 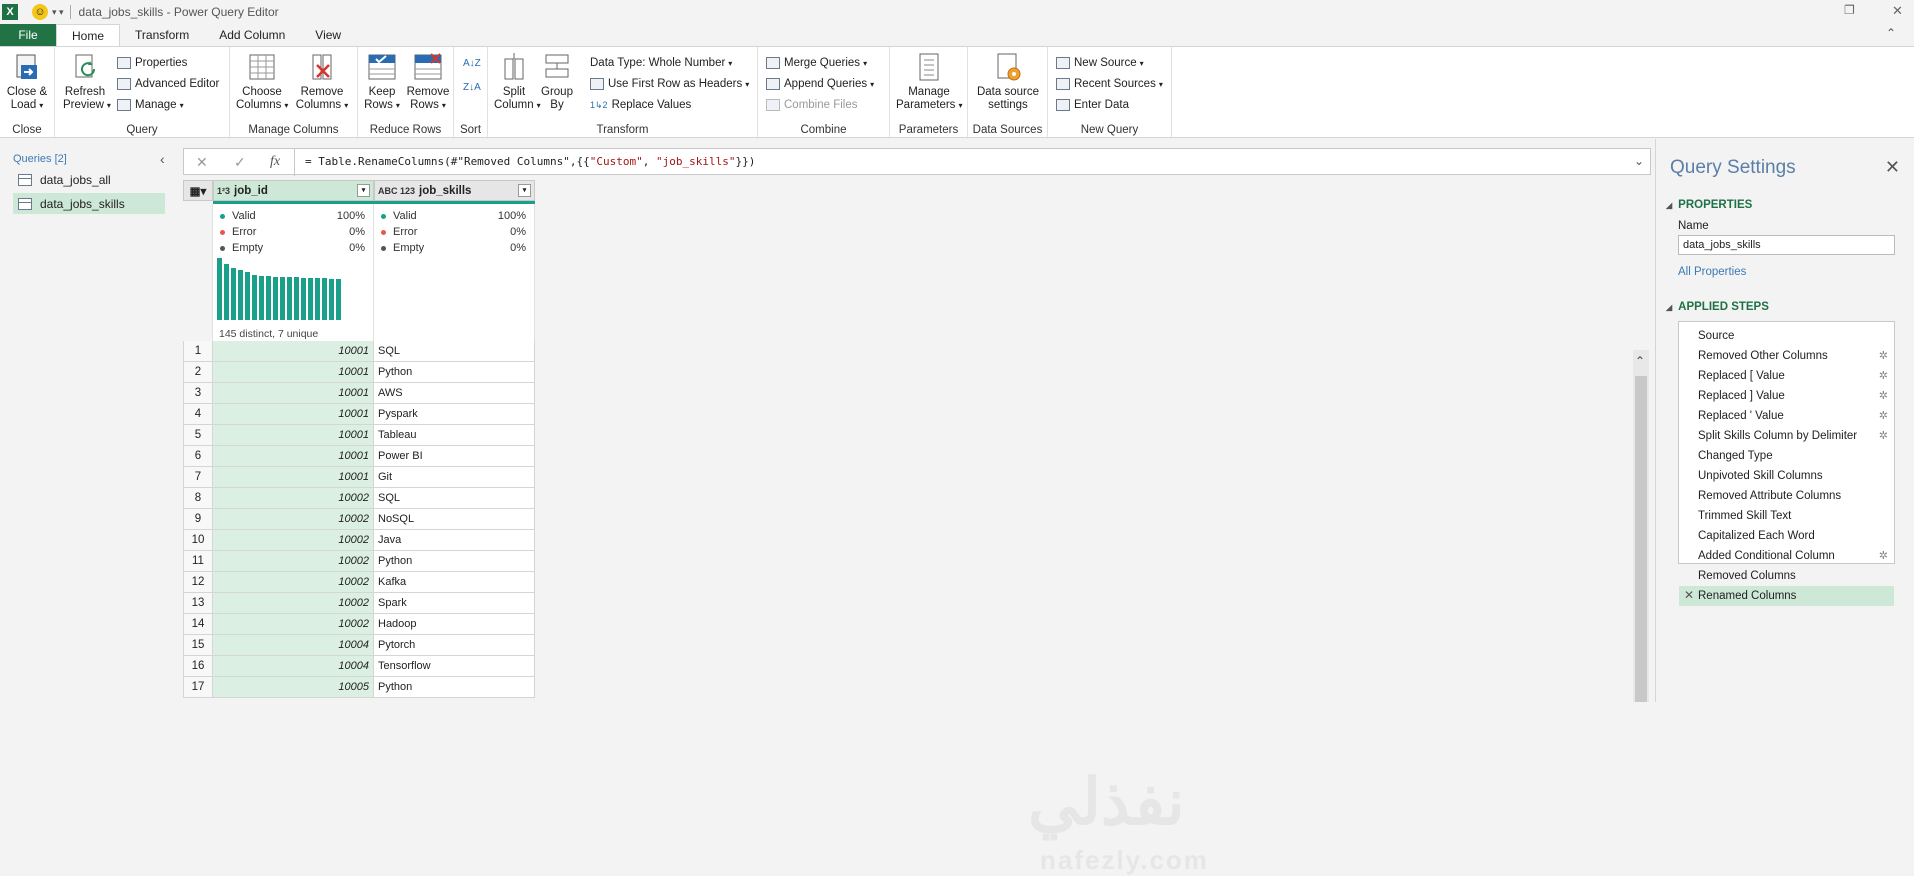 I want to click on row-number: 4, so click(x=198, y=414).